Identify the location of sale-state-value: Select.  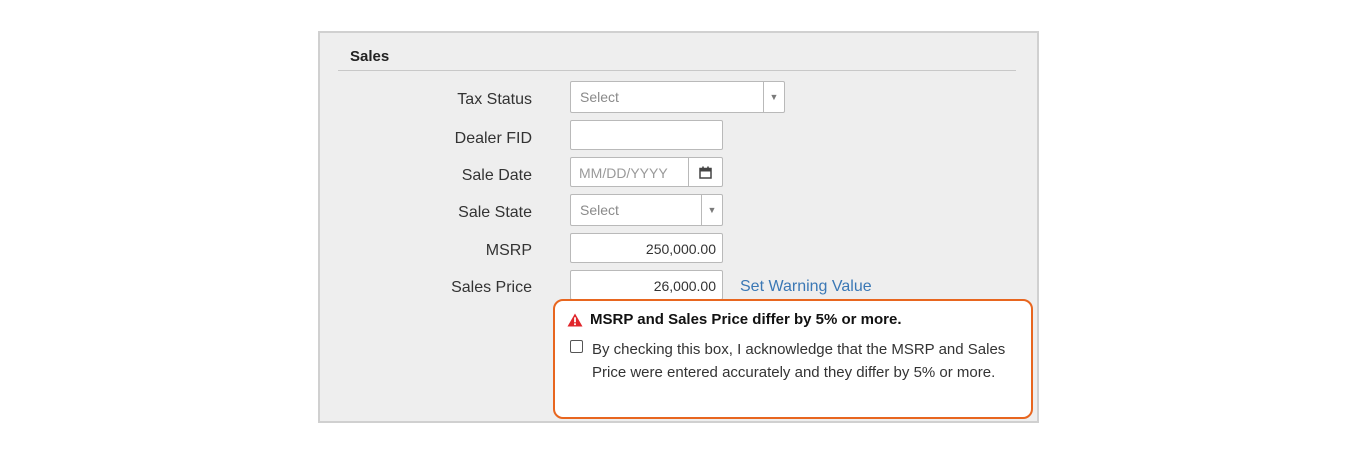
(599, 210).